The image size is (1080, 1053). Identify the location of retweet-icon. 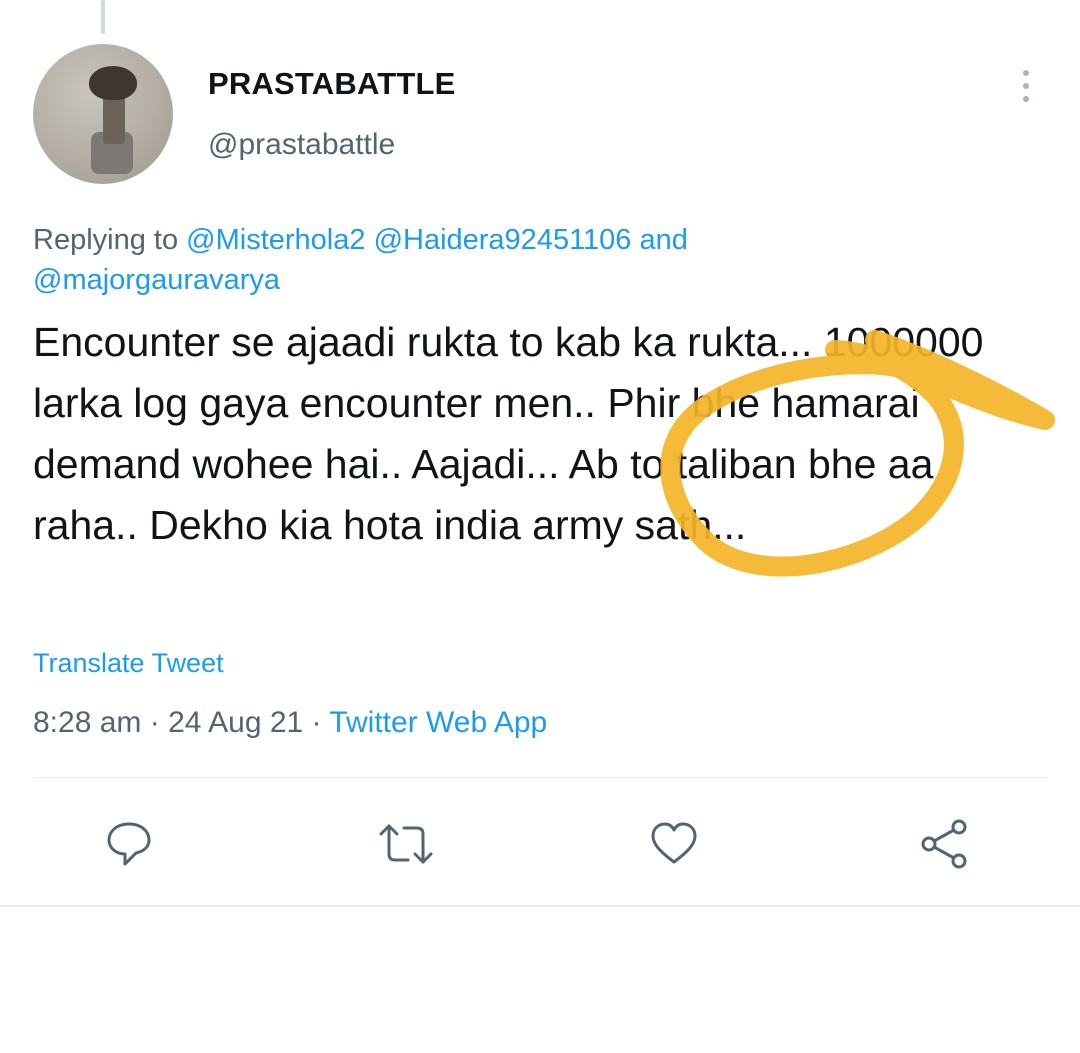
(404, 844).